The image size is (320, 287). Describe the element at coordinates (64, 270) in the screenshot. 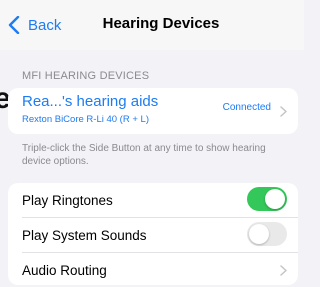

I see `audio-routing-label: Audio Routing` at that location.